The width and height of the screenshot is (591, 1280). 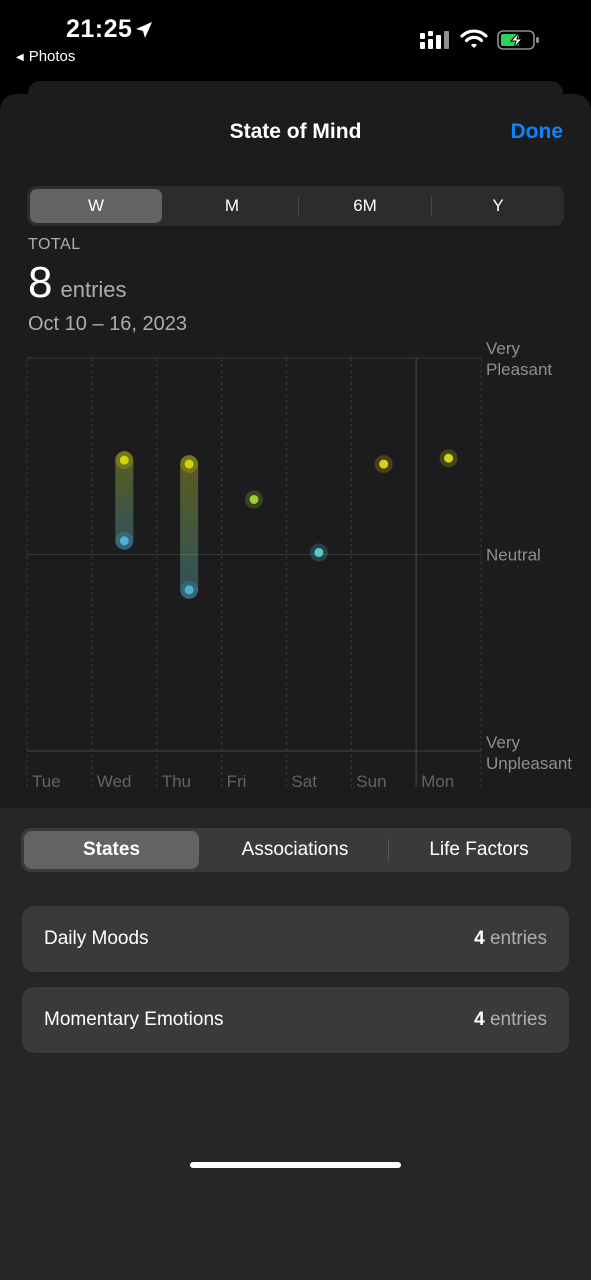 I want to click on y-label-neutral: Neutral, so click(x=513, y=555).